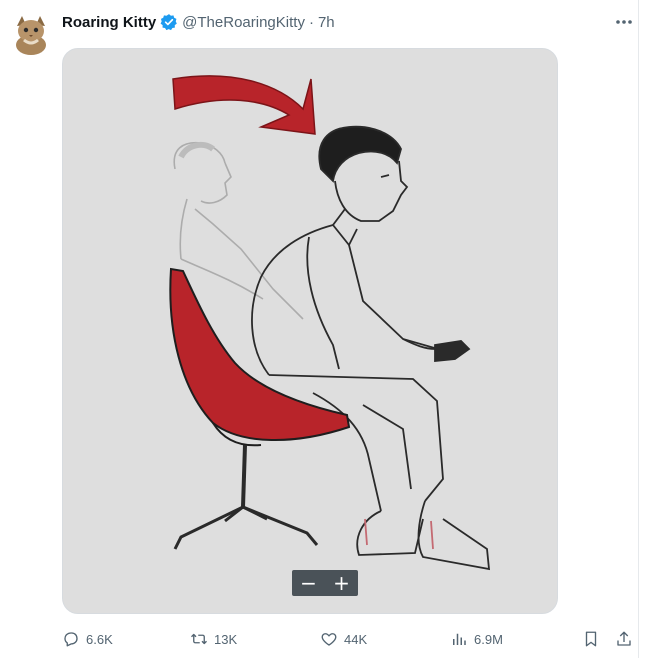 This screenshot has width=645, height=658. I want to click on share-icon, so click(624, 638).